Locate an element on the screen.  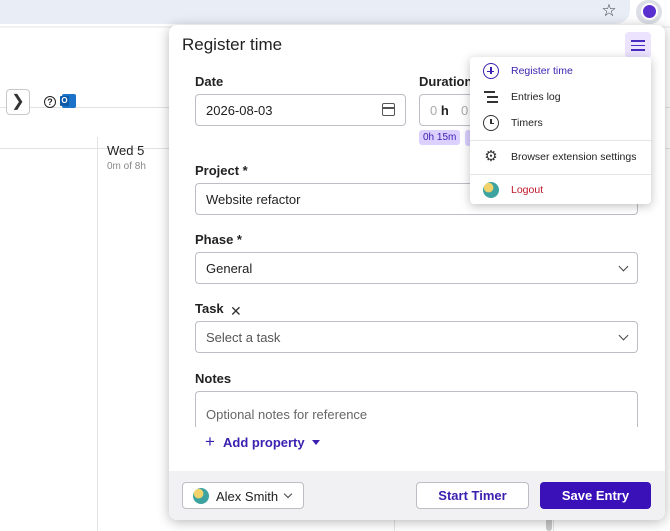
menu-button is located at coordinates (638, 45).